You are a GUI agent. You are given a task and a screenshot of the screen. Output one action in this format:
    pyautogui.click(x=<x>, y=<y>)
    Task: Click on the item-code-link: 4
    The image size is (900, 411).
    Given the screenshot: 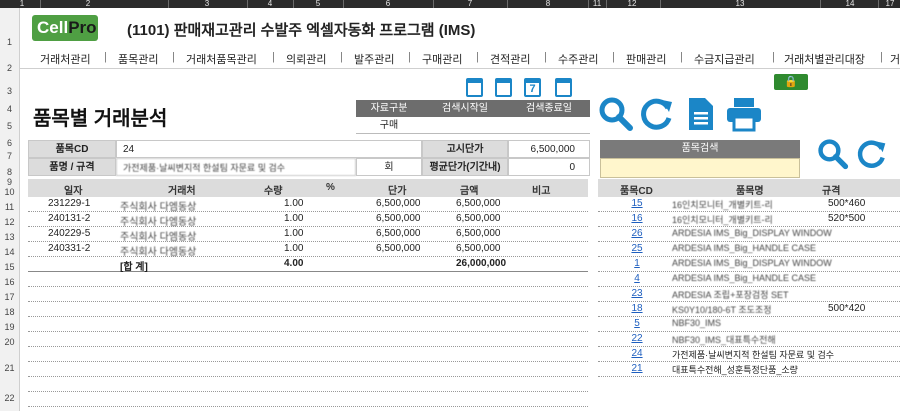 What is the action you would take?
    pyautogui.click(x=637, y=278)
    